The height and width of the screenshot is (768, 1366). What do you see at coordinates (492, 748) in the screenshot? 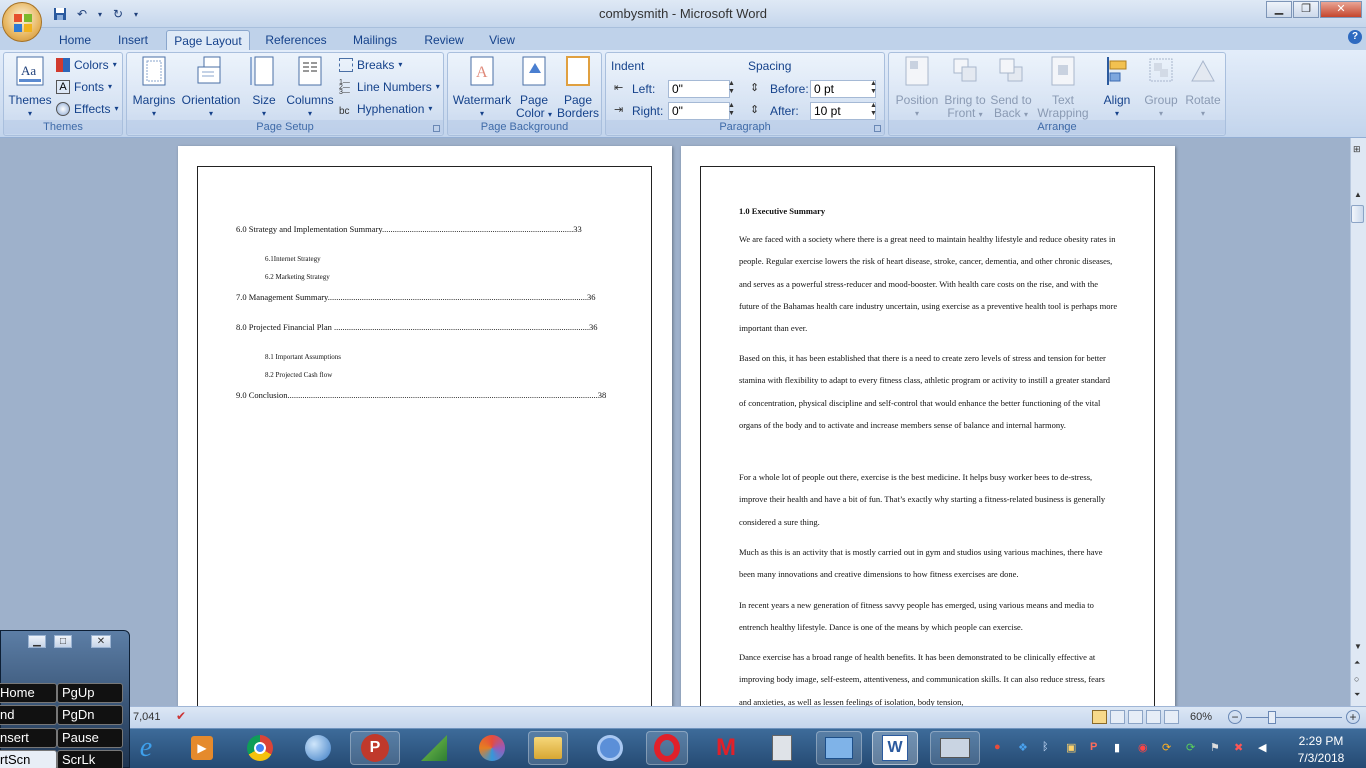
I see `browser-swirl-icon` at bounding box center [492, 748].